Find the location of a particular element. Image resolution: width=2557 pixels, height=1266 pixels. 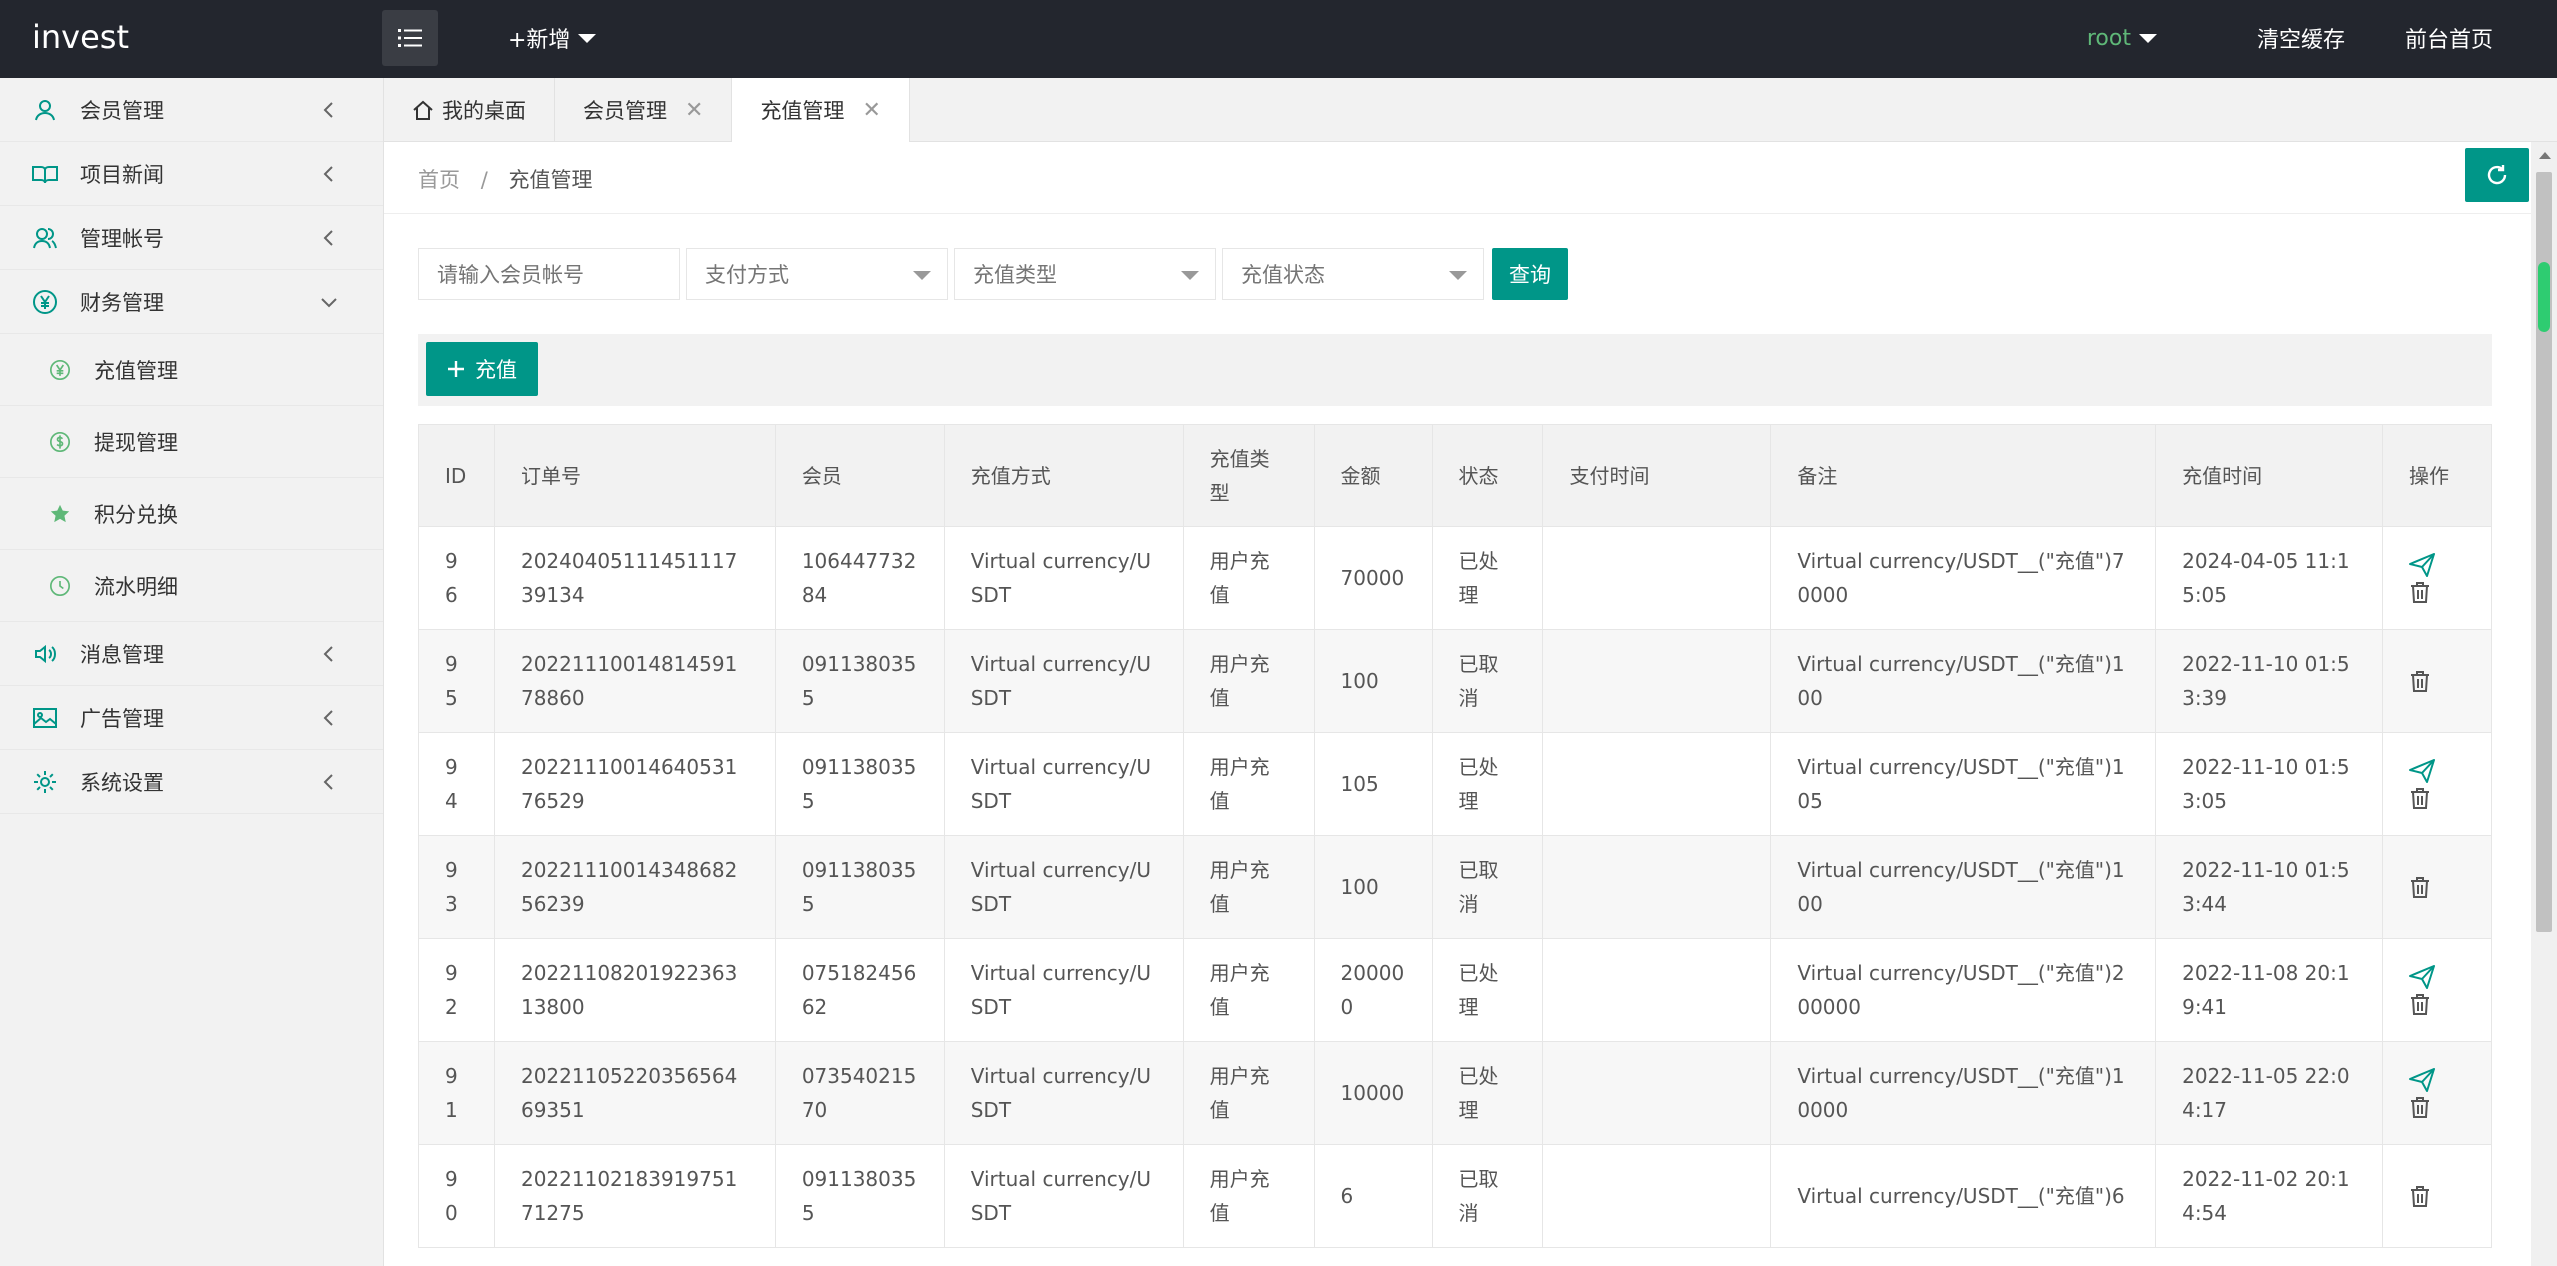

cell-status: 已取消 is located at coordinates (1487, 1196).